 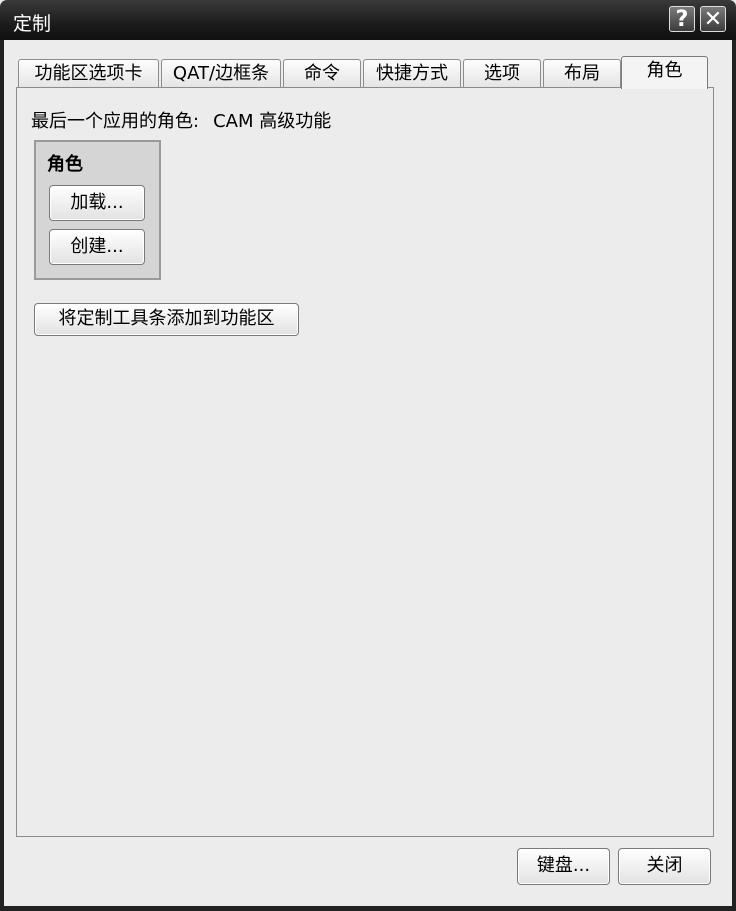 What do you see at coordinates (734, 475) in the screenshot?
I see `window-frame-right` at bounding box center [734, 475].